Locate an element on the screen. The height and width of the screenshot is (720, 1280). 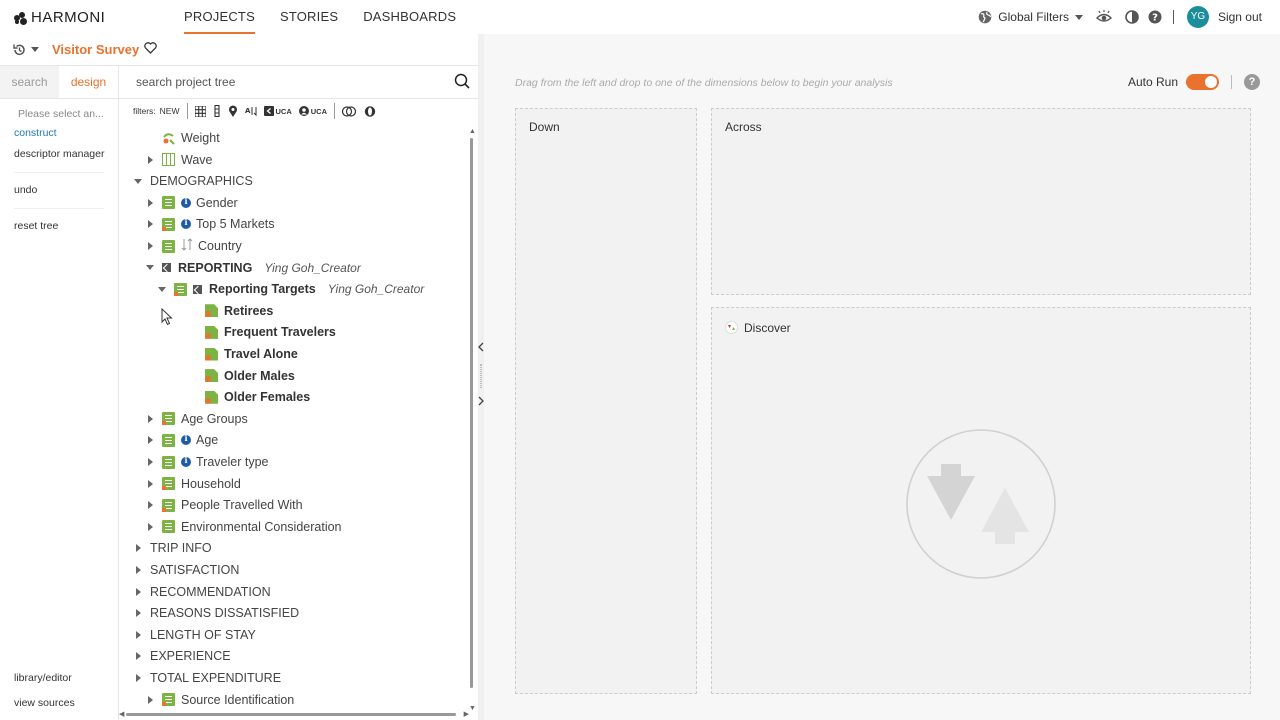
nav-dashboards: DASHBOARDS is located at coordinates (409, 17).